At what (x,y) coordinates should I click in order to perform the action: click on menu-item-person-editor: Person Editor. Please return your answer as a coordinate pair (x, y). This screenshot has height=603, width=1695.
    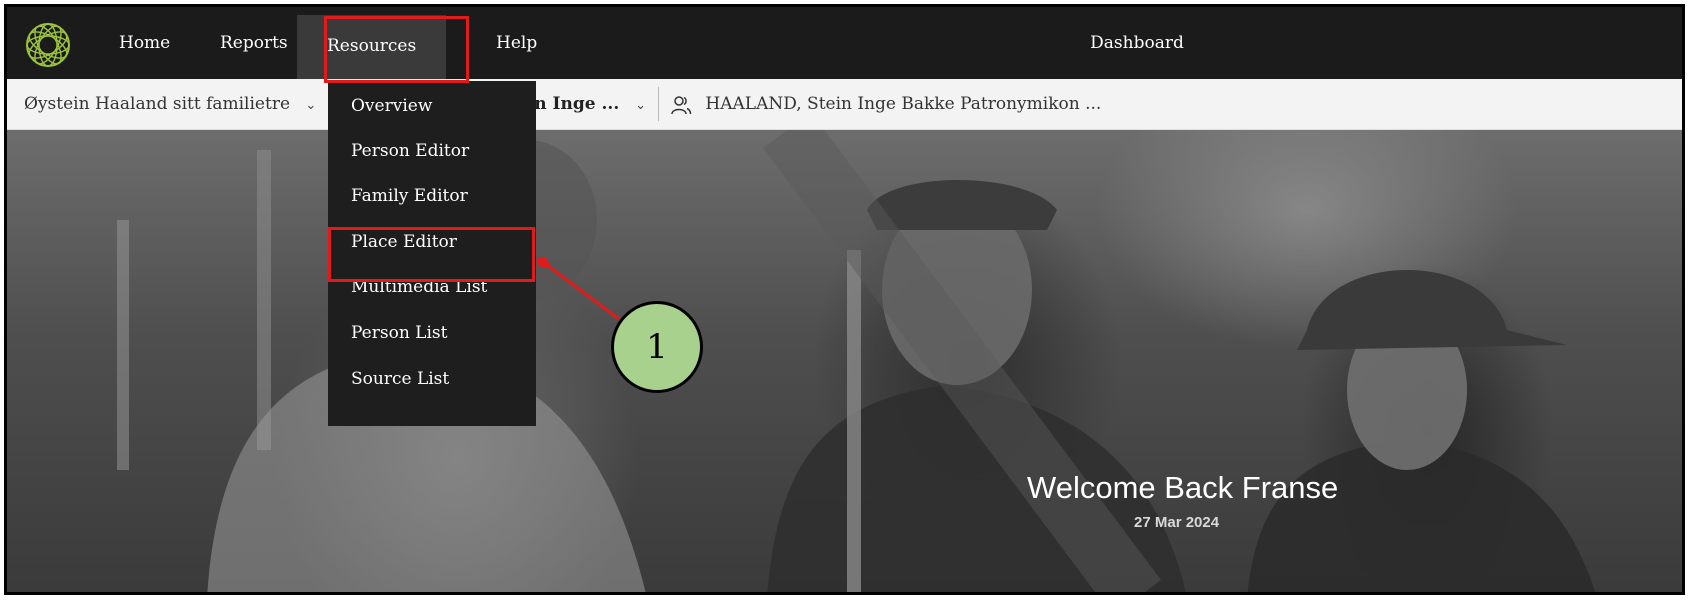
    Looking at the image, I should click on (410, 151).